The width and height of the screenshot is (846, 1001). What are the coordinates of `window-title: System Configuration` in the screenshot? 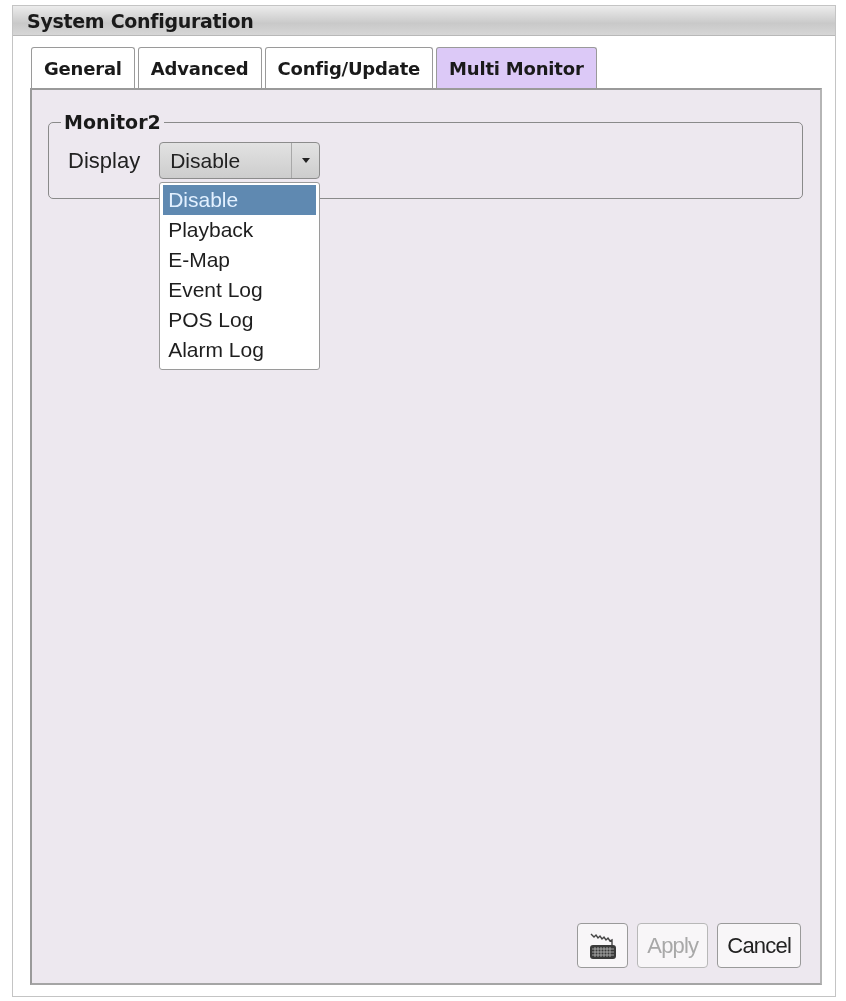 It's located at (140, 20).